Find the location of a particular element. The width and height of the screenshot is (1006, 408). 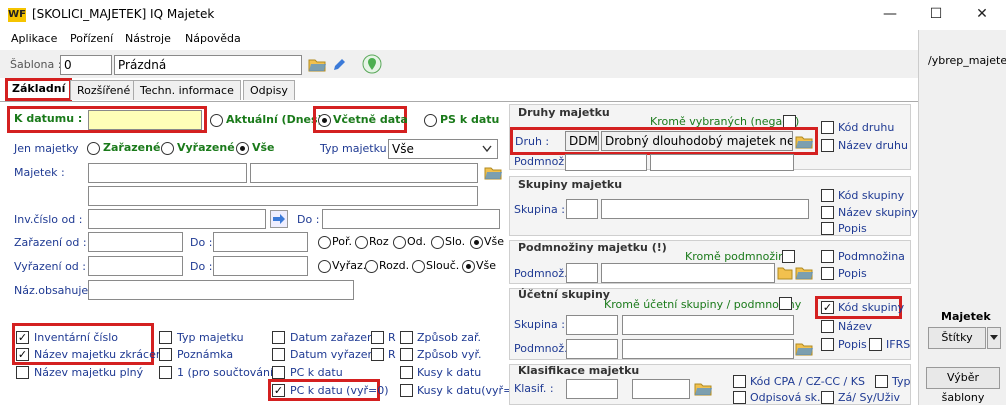

aktualni-radio is located at coordinates (216, 120).